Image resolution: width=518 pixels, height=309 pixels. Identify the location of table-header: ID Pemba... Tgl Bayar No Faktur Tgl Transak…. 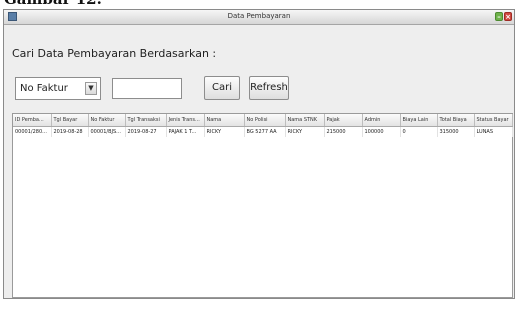
(263, 120).